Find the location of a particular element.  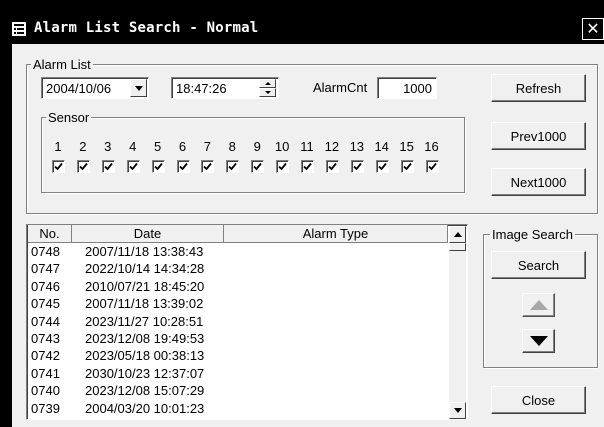

image-up-button is located at coordinates (538, 305).